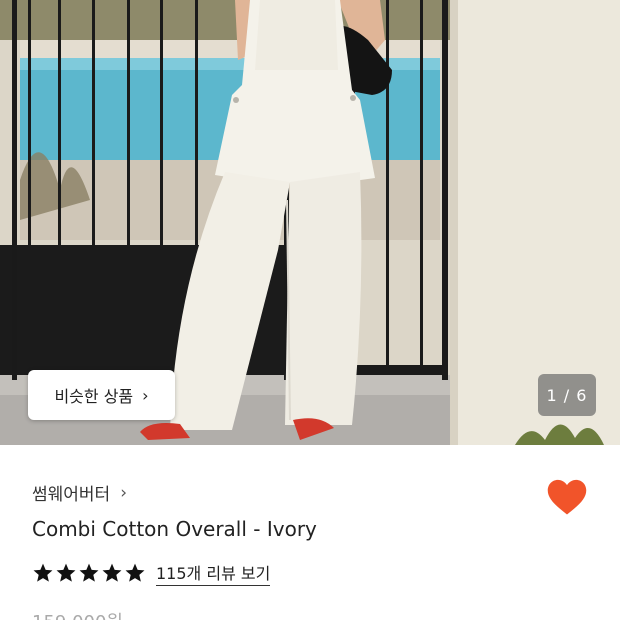  I want to click on similar-products-label: 비슷한 상품, so click(94, 396).